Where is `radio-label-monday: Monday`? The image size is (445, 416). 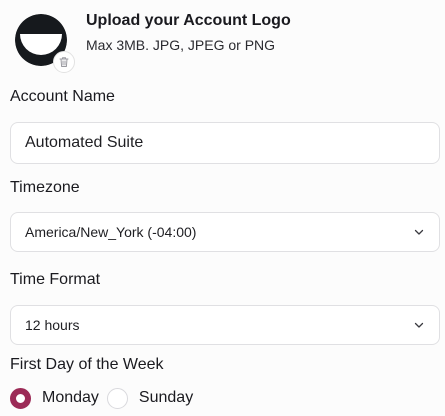
radio-label-monday: Monday is located at coordinates (70, 397).